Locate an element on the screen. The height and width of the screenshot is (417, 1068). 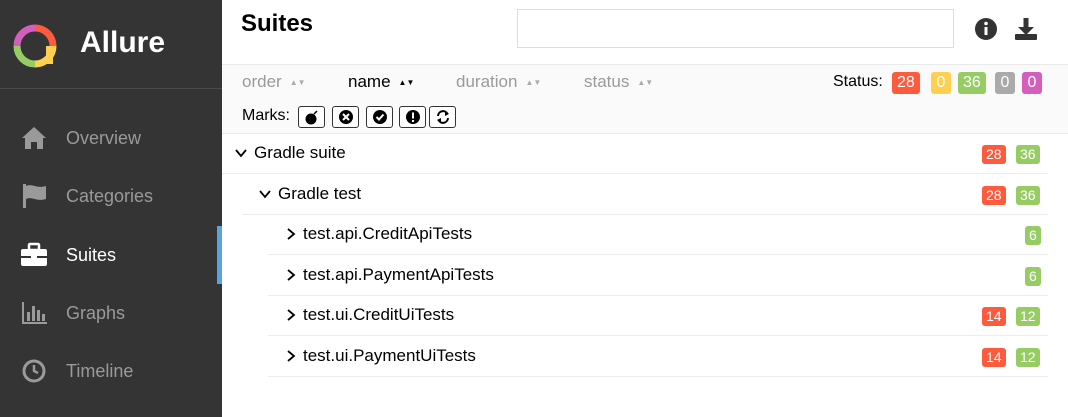
sort-by-order: order ▲▼ is located at coordinates (274, 82).